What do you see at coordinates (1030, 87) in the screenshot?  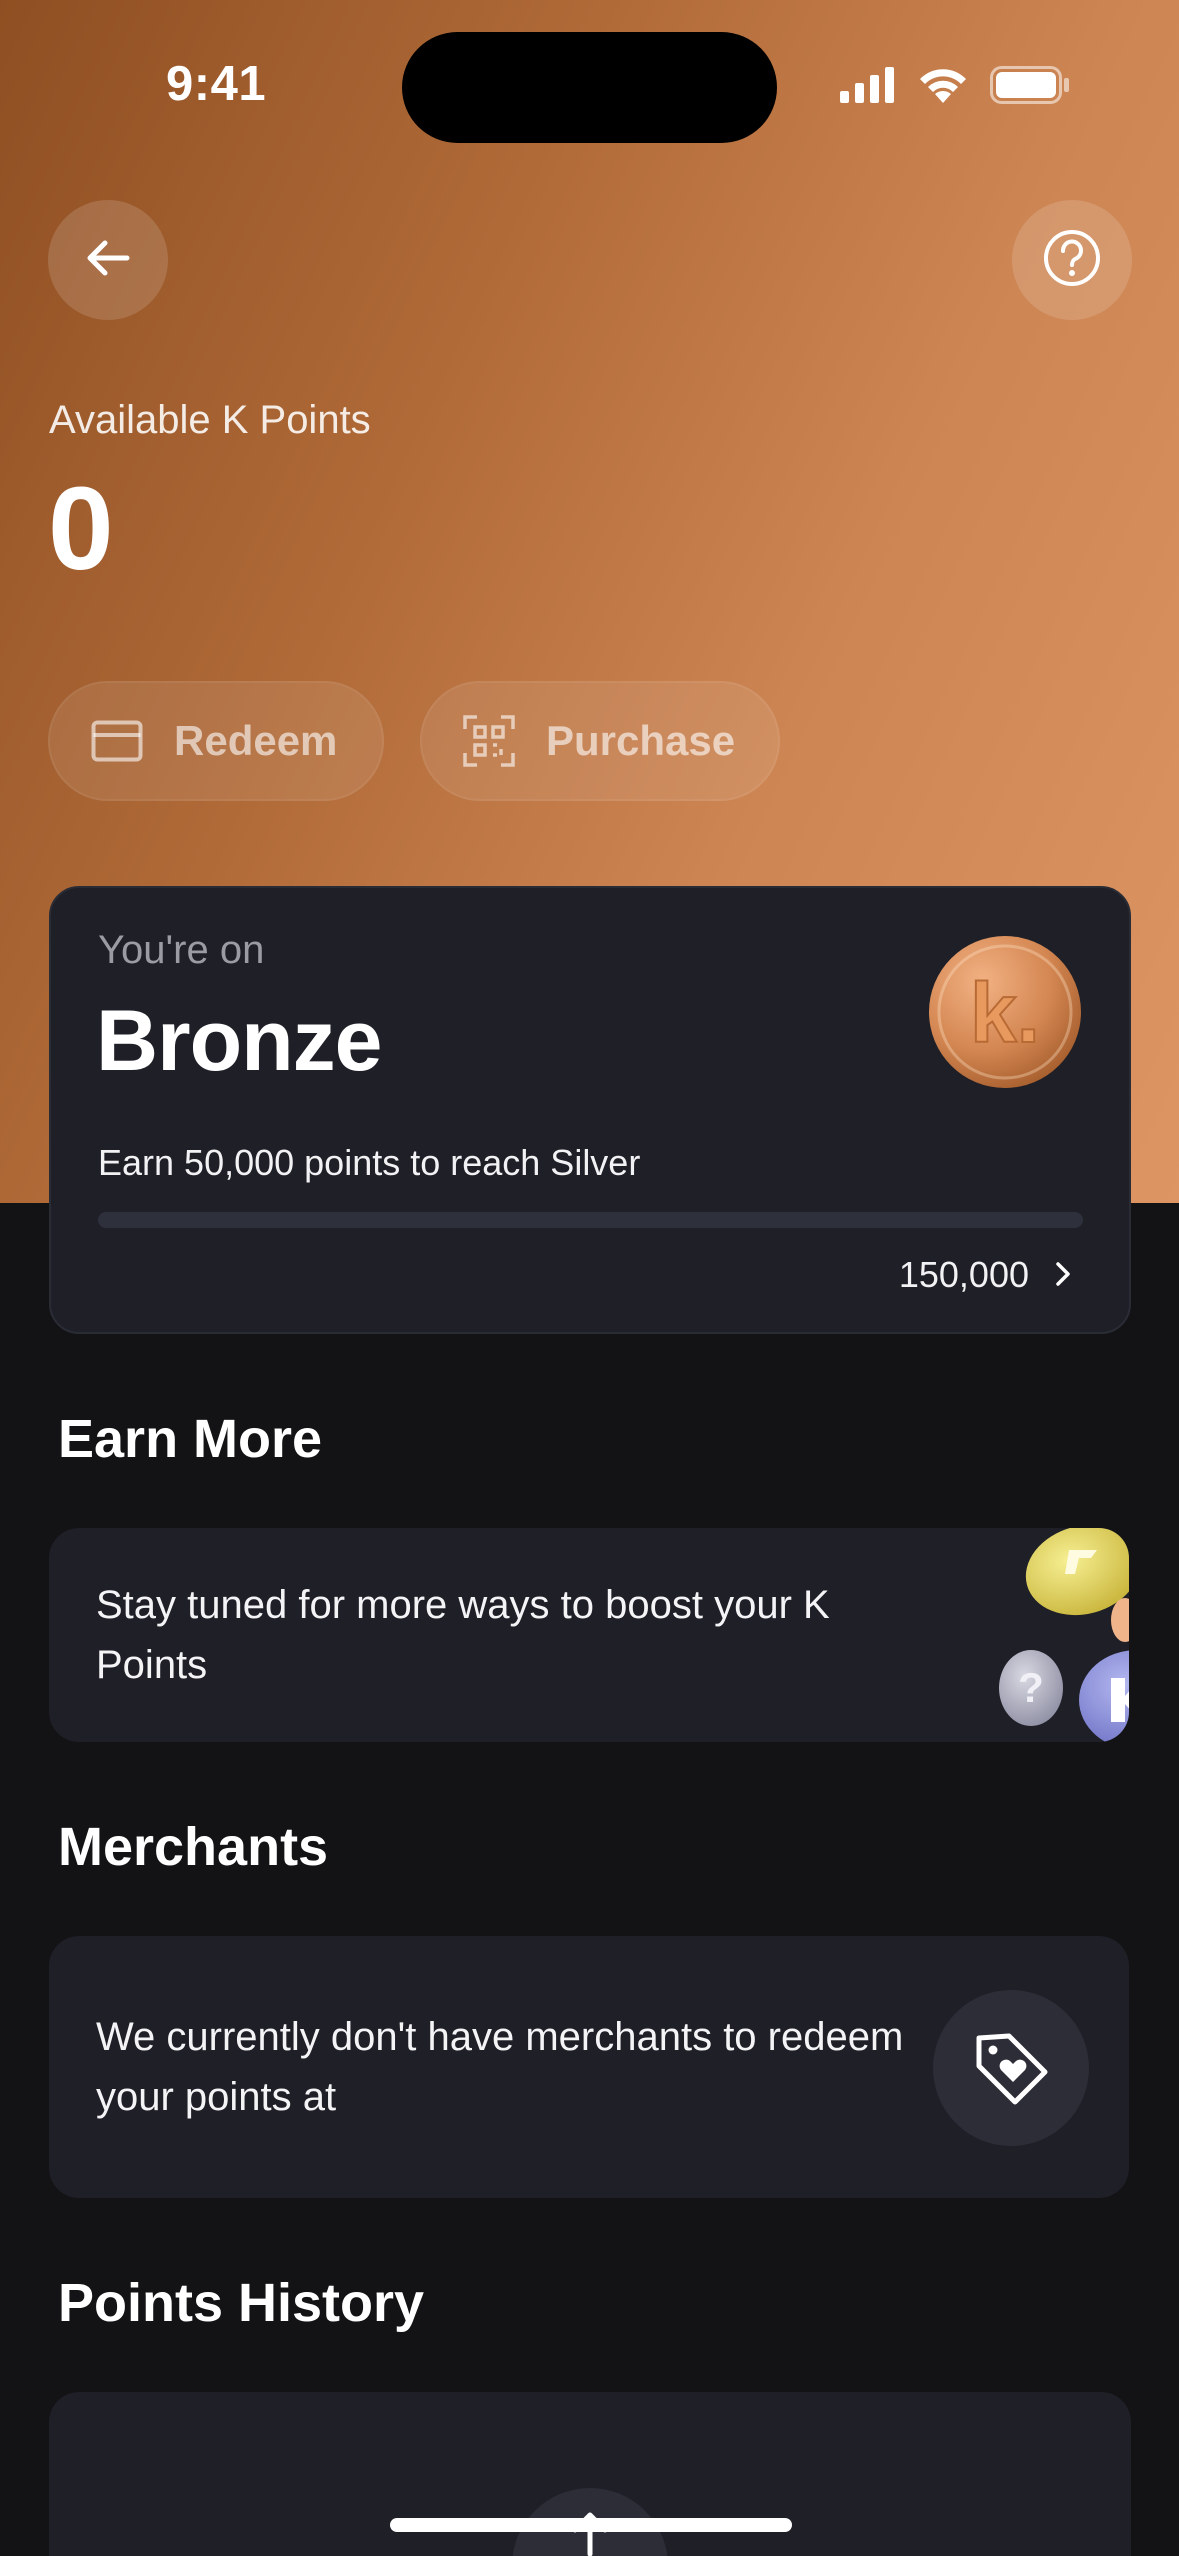 I see `battery-icon` at bounding box center [1030, 87].